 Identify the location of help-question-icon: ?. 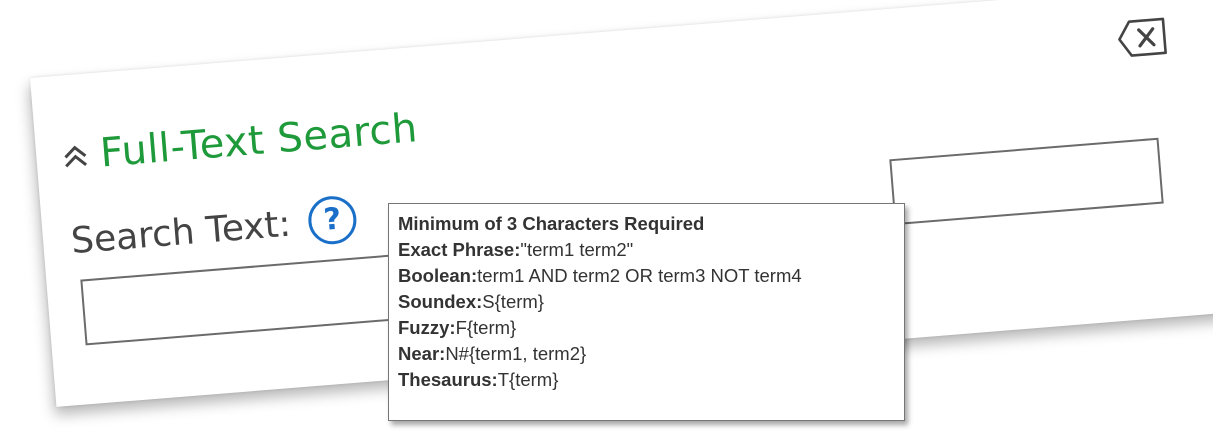
(332, 220).